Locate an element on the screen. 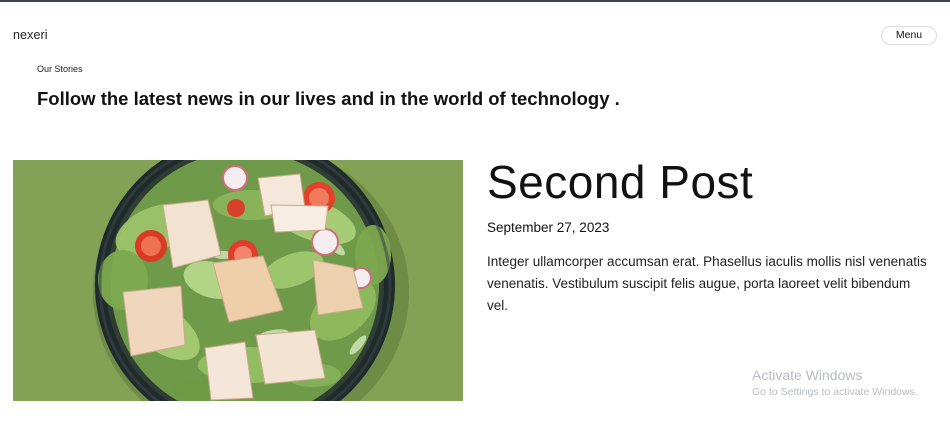 This screenshot has width=950, height=423. watermark-title: Activate Windows is located at coordinates (807, 375).